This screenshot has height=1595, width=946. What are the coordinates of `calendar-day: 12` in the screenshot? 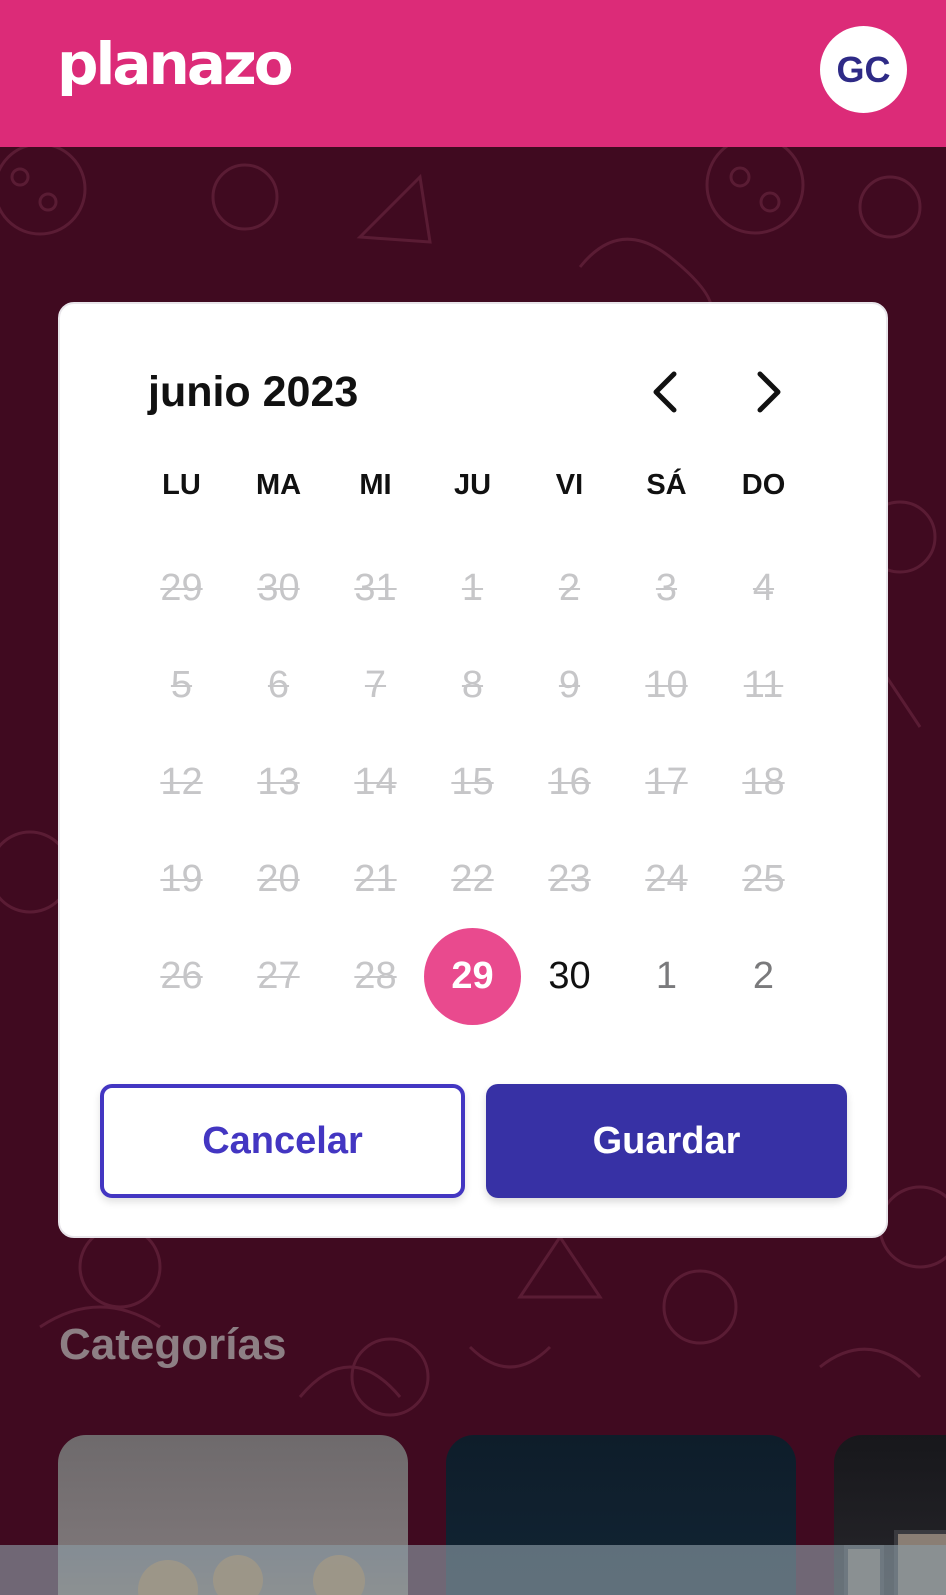 It's located at (181, 782).